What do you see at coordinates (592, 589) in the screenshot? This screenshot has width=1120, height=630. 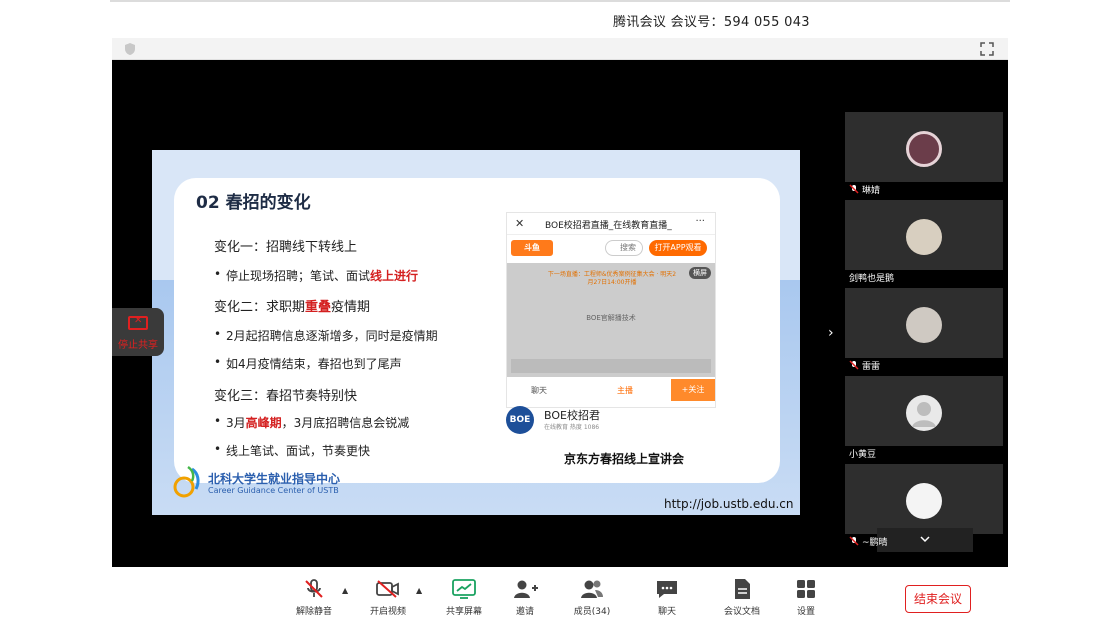 I see `members-icon` at bounding box center [592, 589].